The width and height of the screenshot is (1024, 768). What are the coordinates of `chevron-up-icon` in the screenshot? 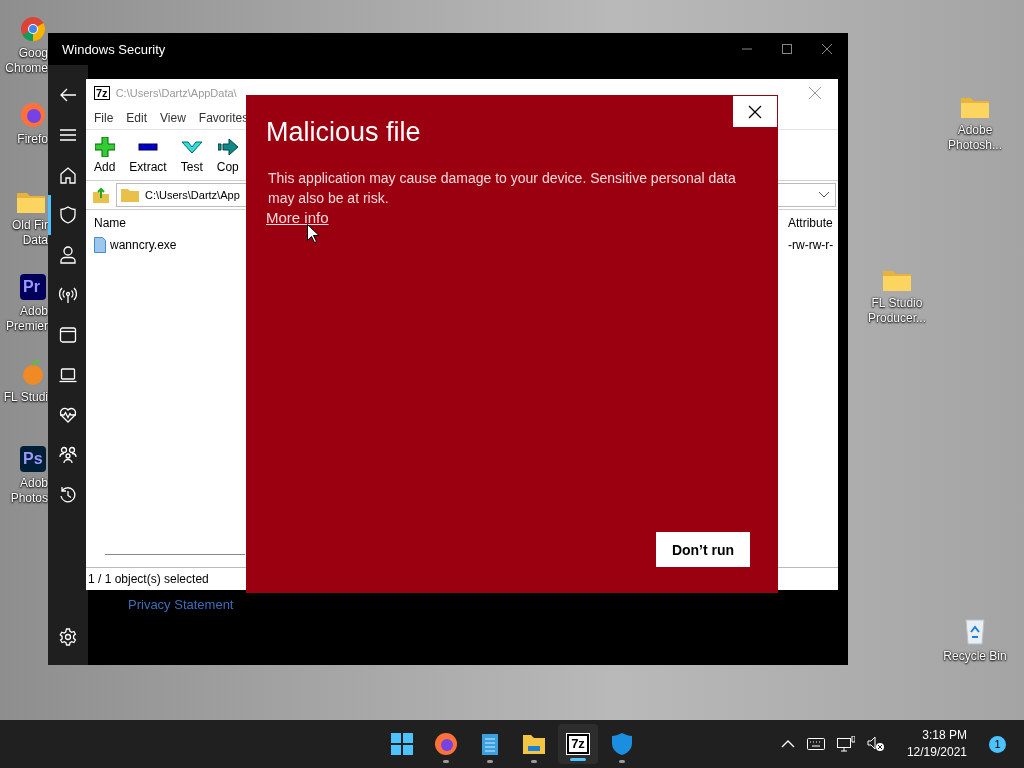 It's located at (787, 744).